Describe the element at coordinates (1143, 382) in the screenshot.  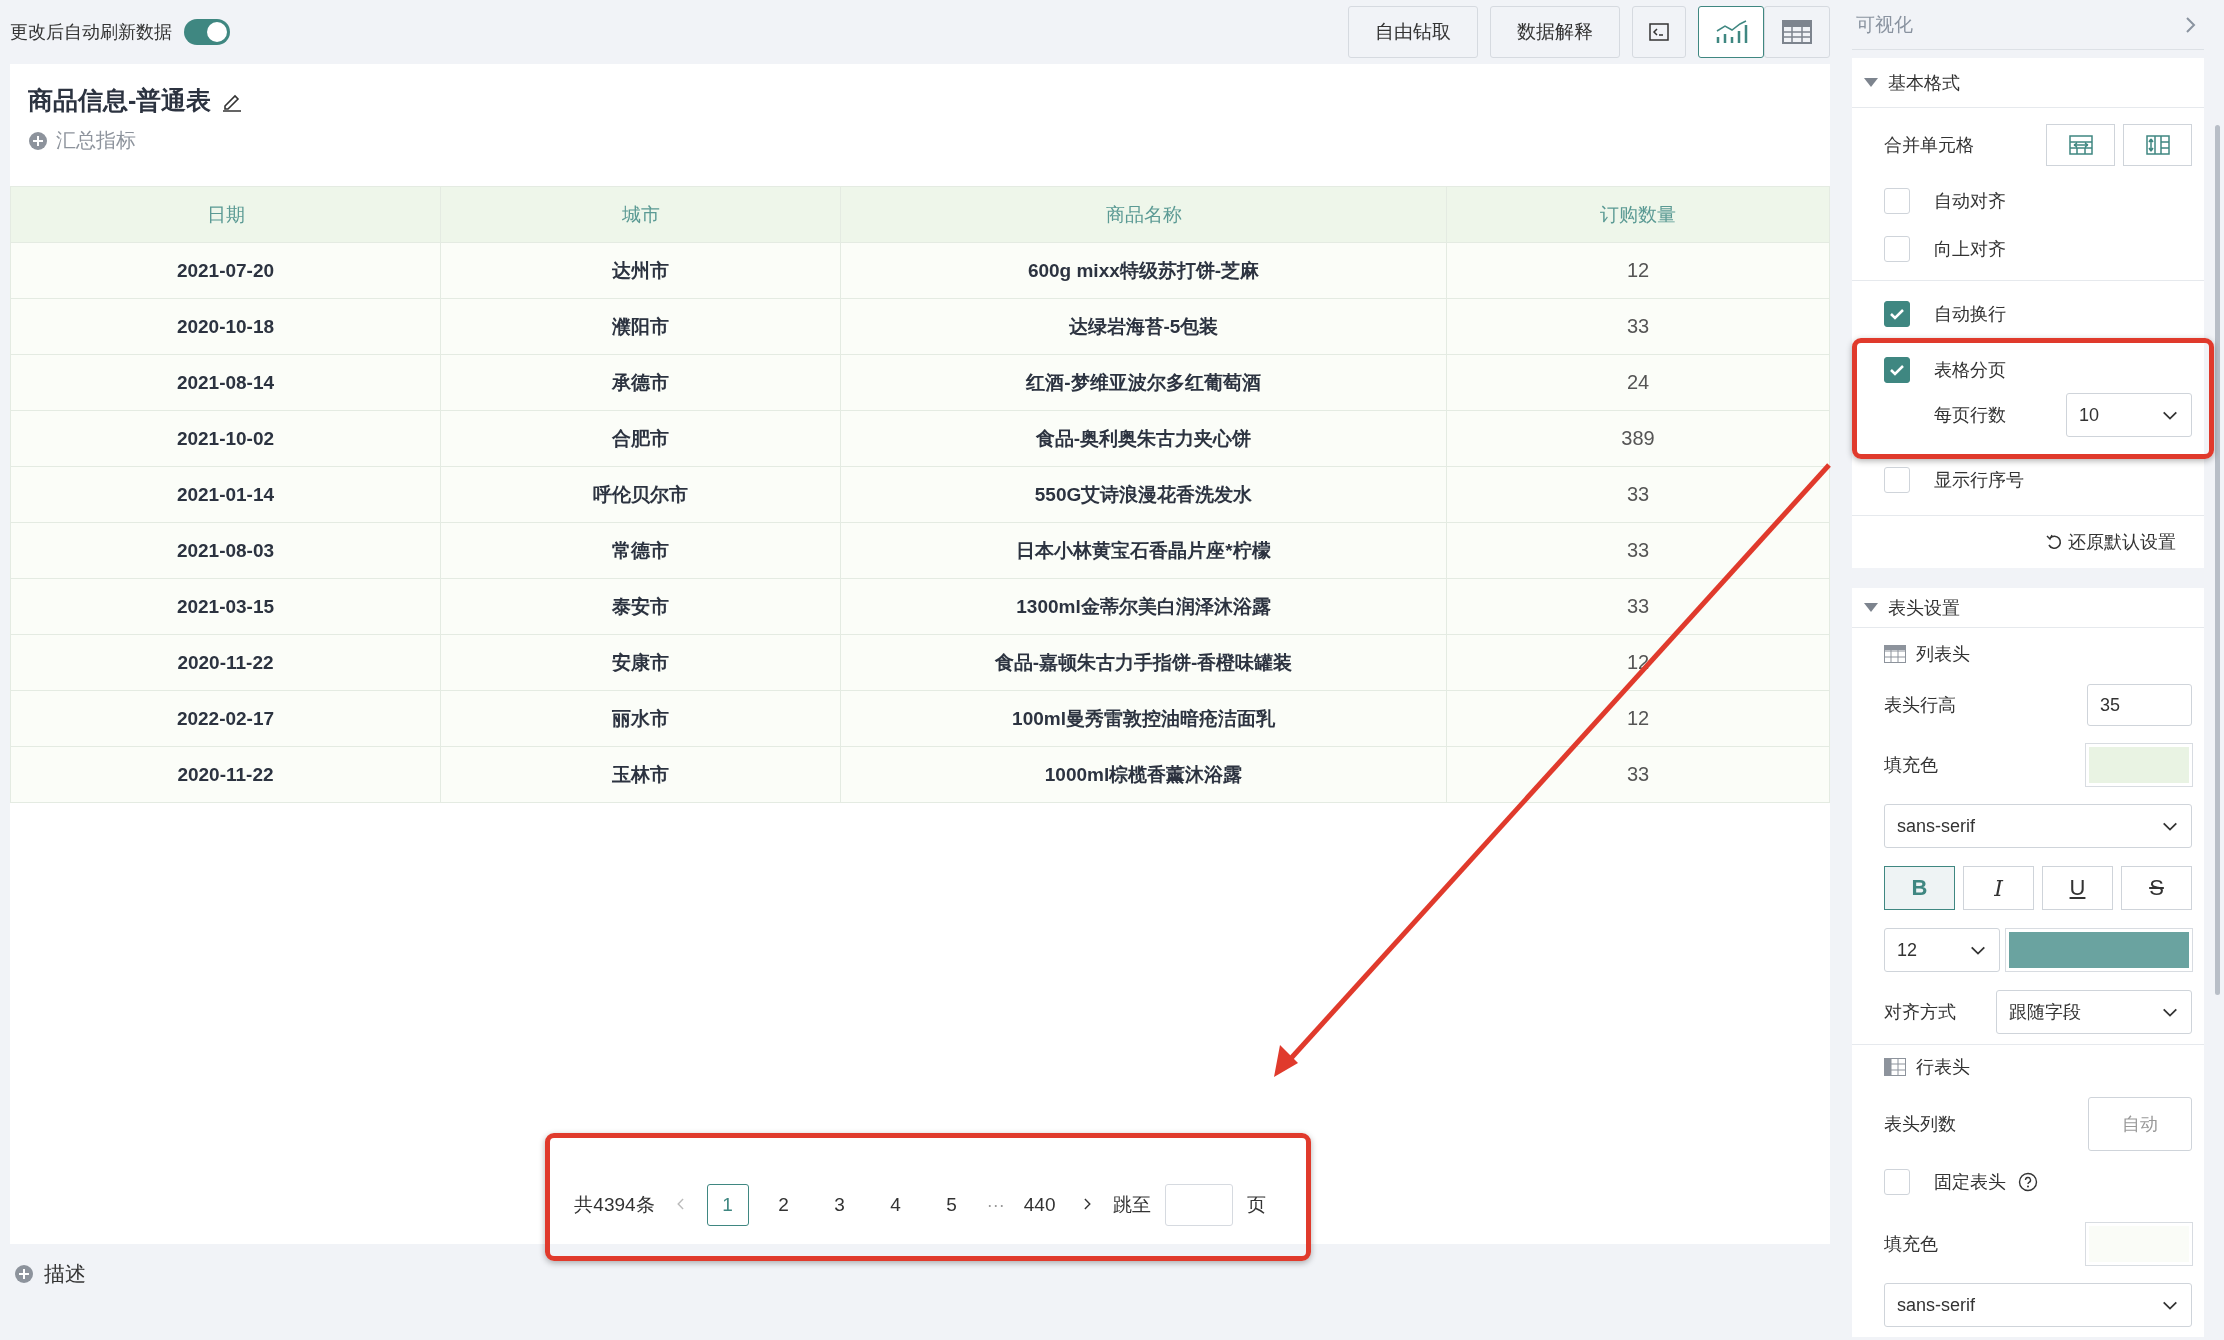
I see `table-cell: 红酒-梦维亚波尔多红葡萄酒` at that location.